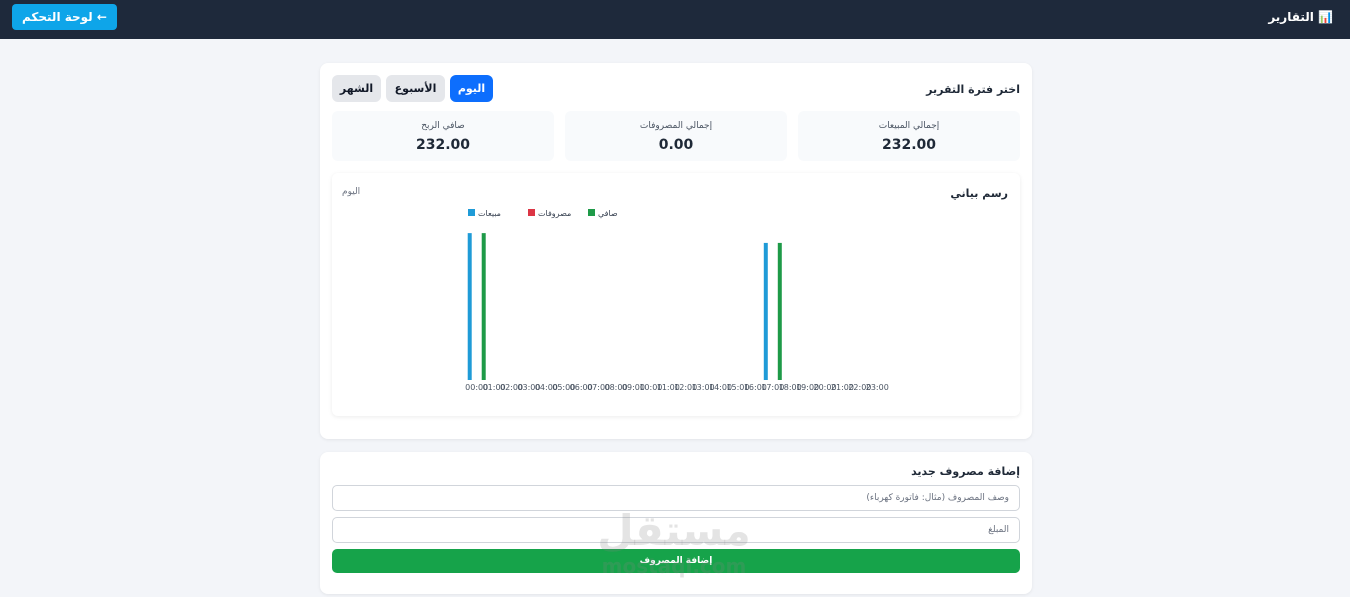  I want to click on legend-label: صافي, so click(608, 213).